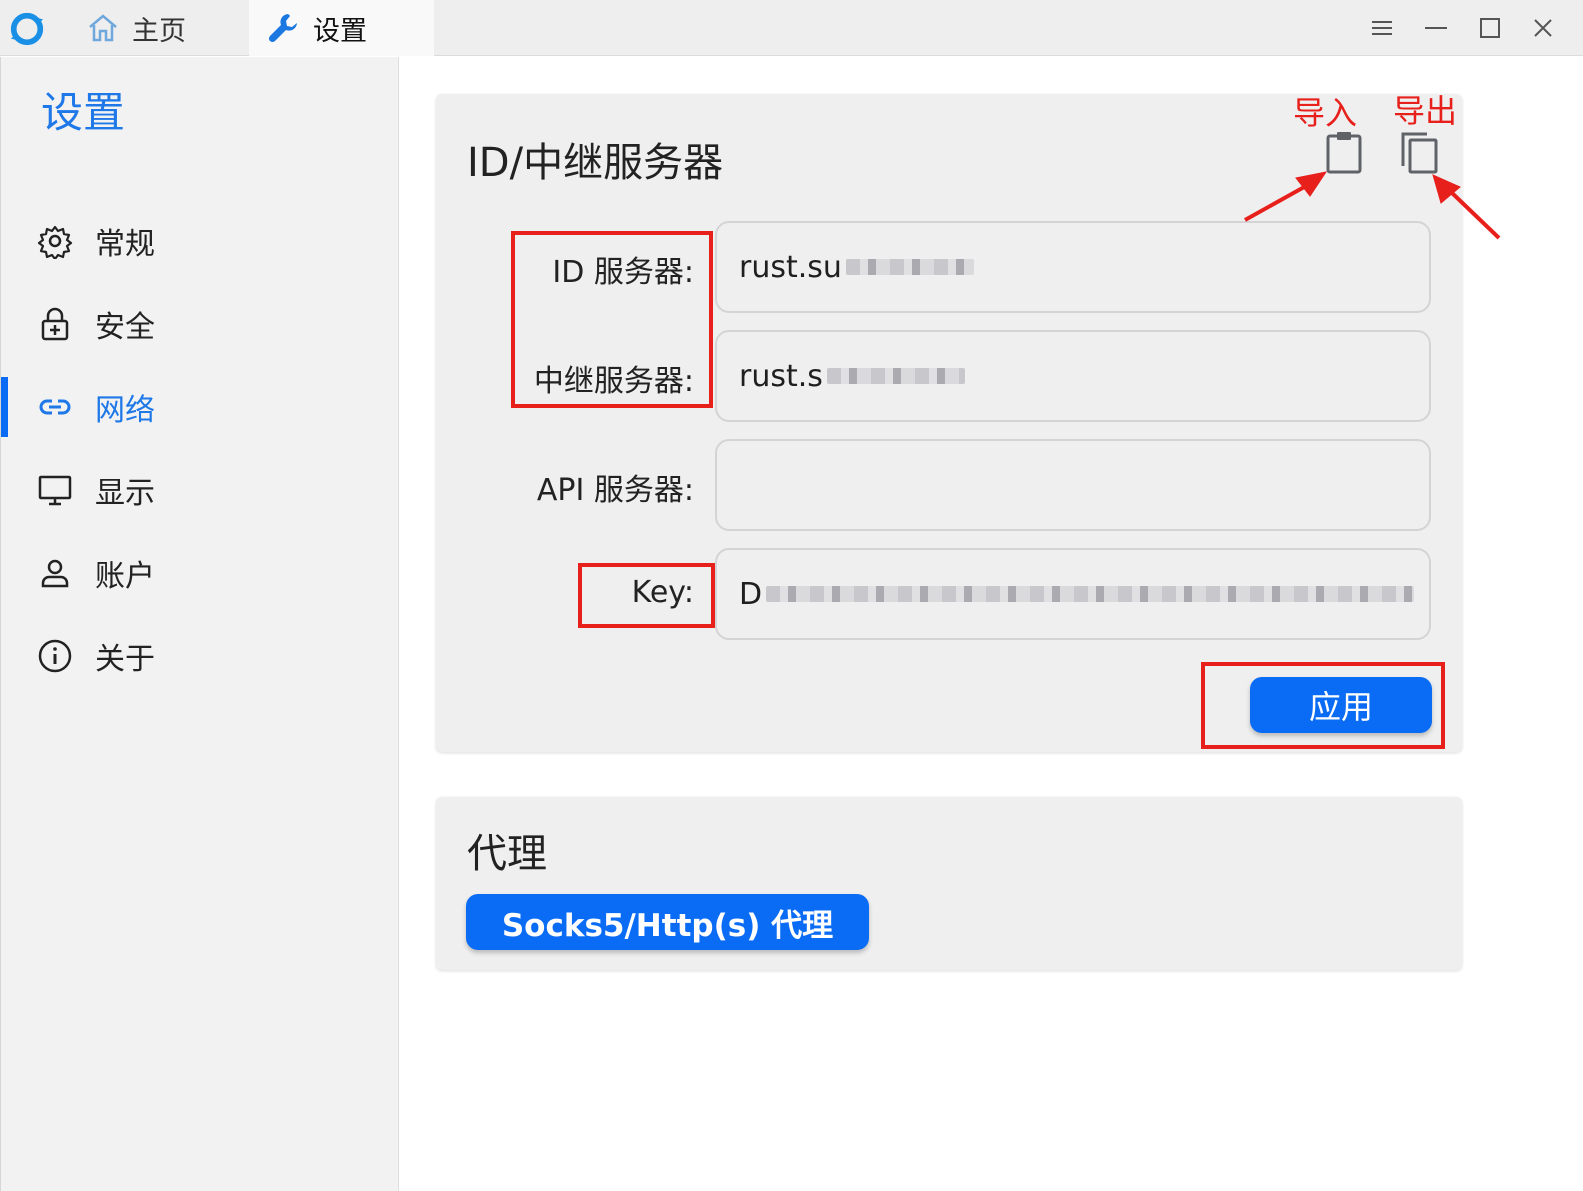 Image resolution: width=1583 pixels, height=1191 pixels. What do you see at coordinates (1425, 111) in the screenshot?
I see `annotation-export-label: 导出` at bounding box center [1425, 111].